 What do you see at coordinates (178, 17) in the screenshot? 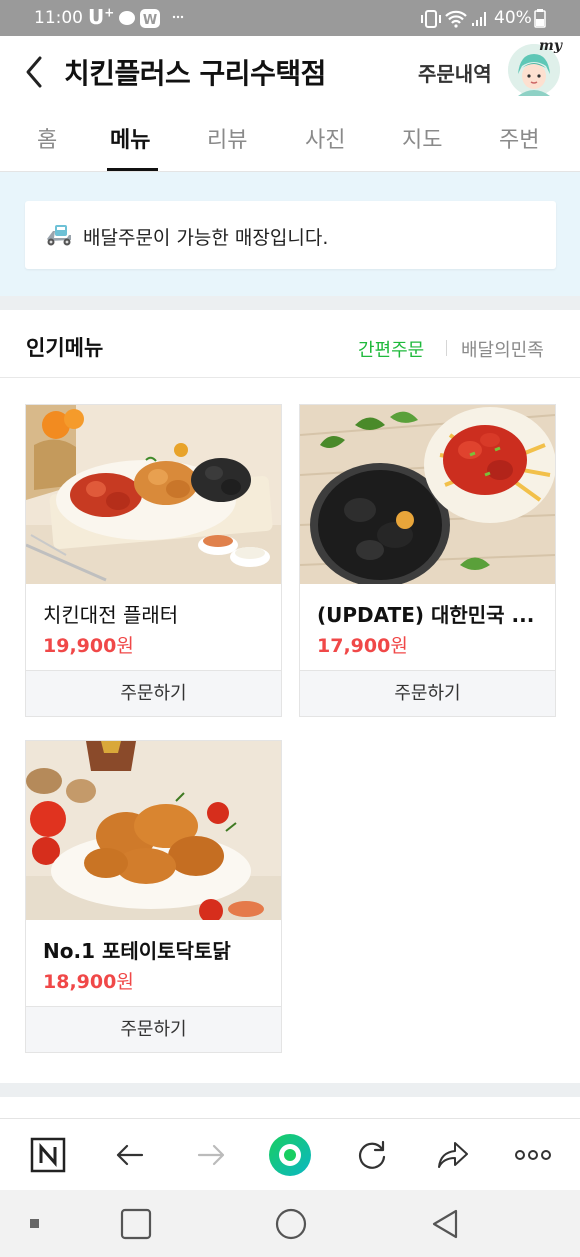
I see `more-notifications-icon` at bounding box center [178, 17].